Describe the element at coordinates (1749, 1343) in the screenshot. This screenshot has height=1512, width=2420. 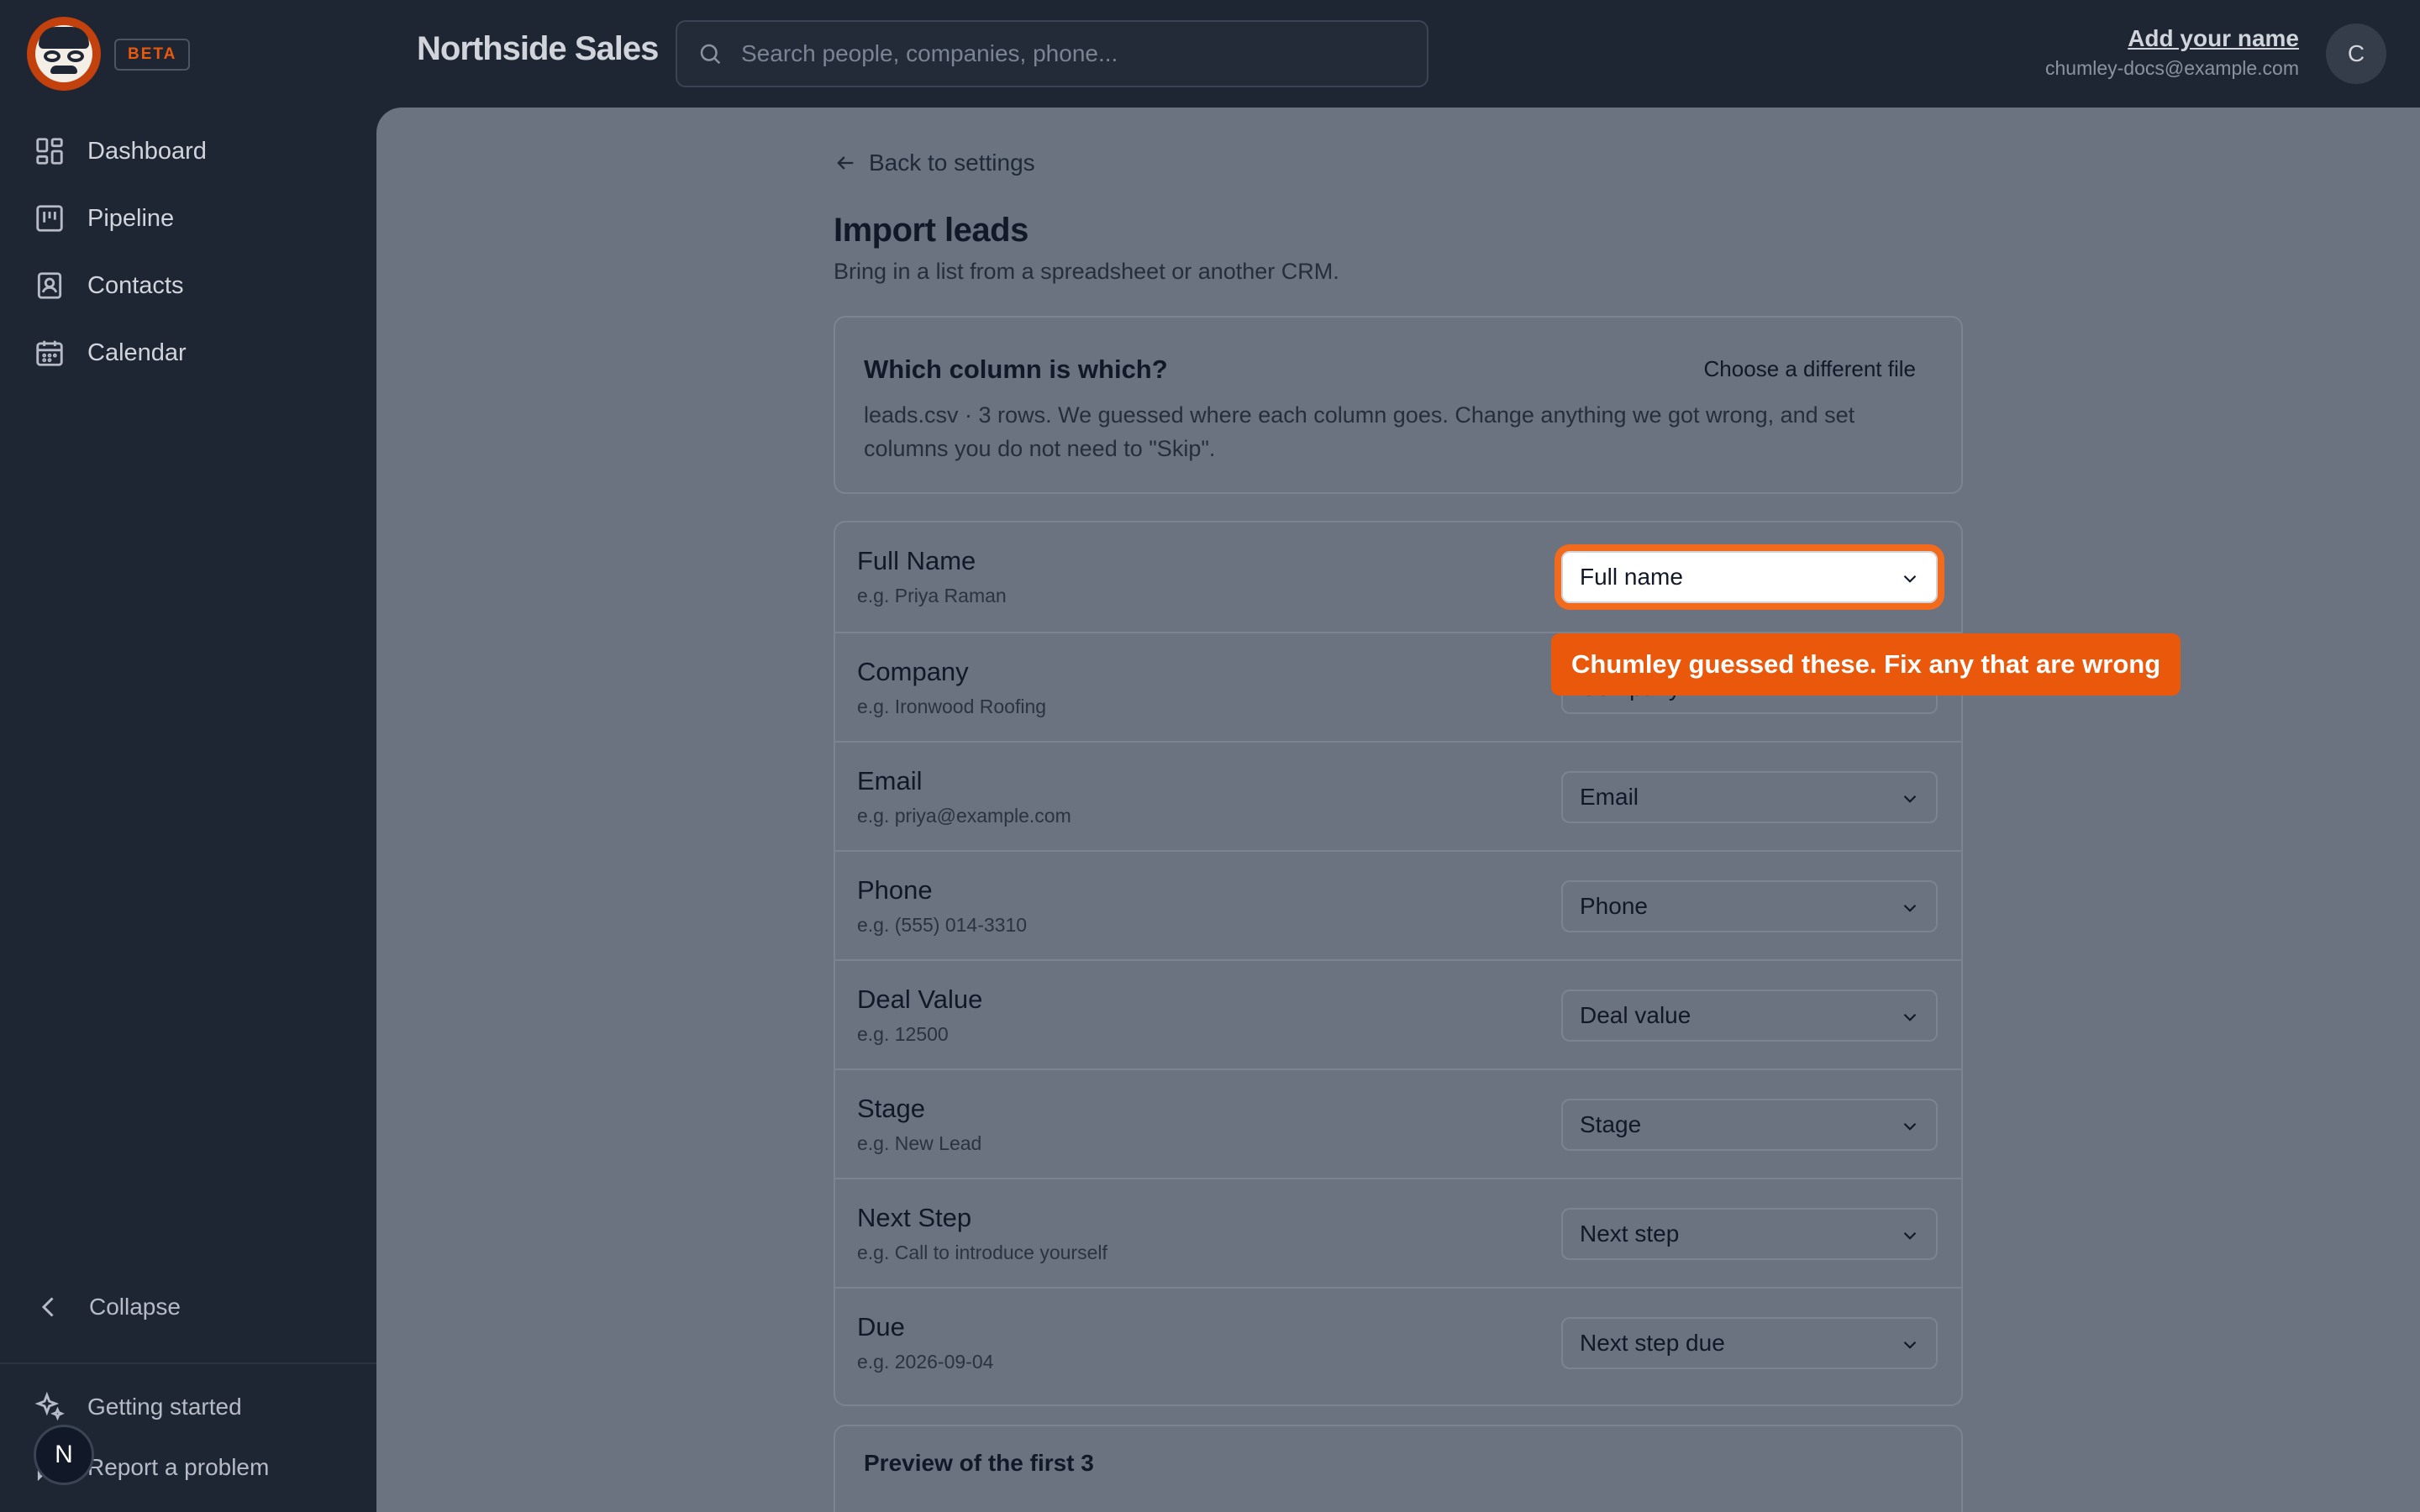
I see `field-select: Next step due` at that location.